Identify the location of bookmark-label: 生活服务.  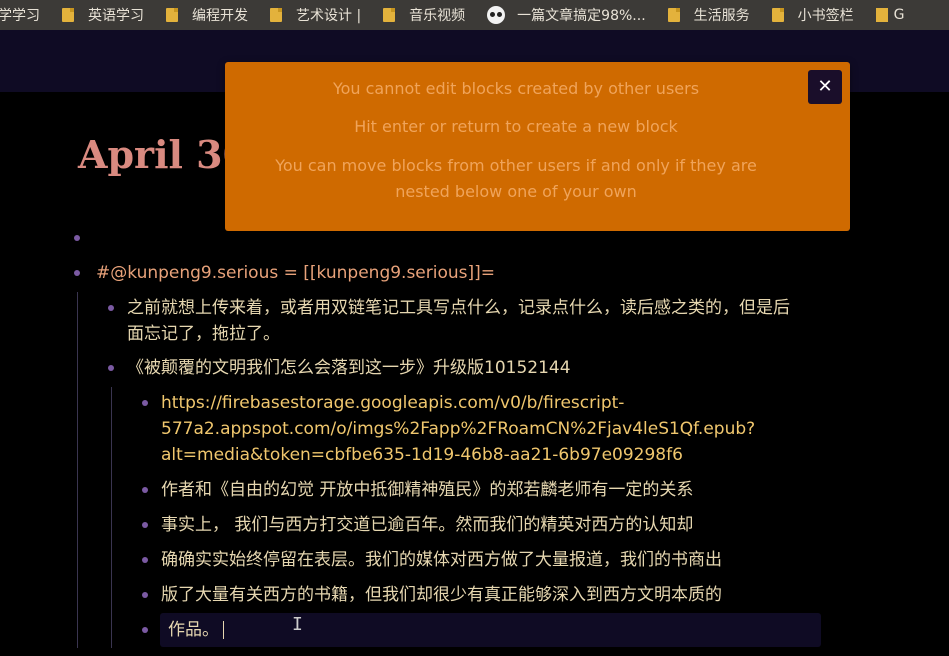
(721, 16).